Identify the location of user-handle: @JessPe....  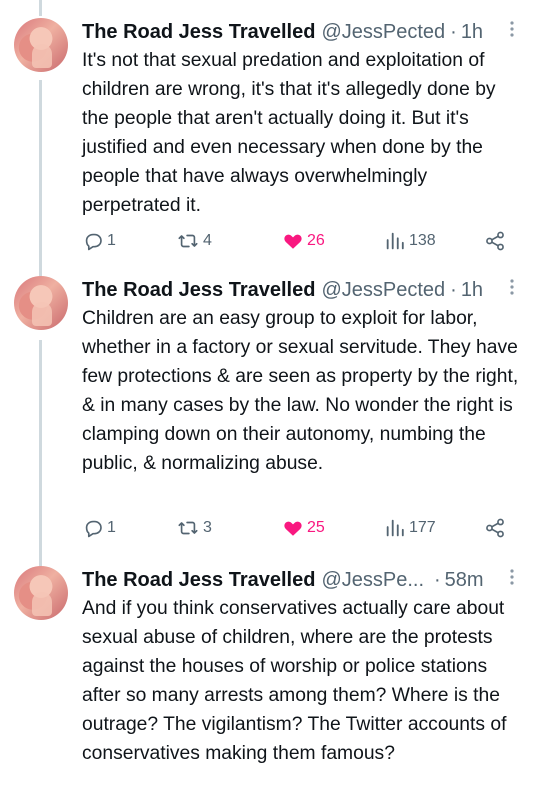
(372, 580).